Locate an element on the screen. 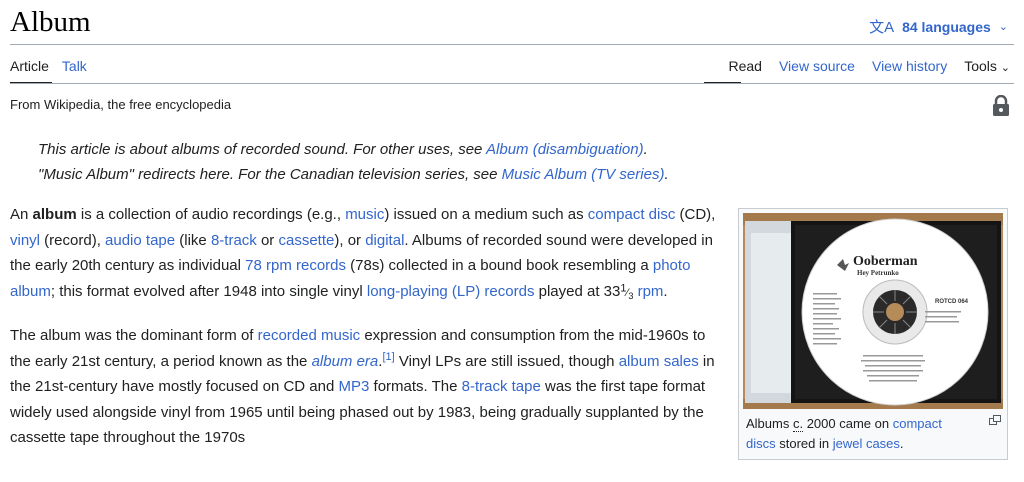 Image resolution: width=1024 pixels, height=482 pixels. text: An is located at coordinates (21, 214).